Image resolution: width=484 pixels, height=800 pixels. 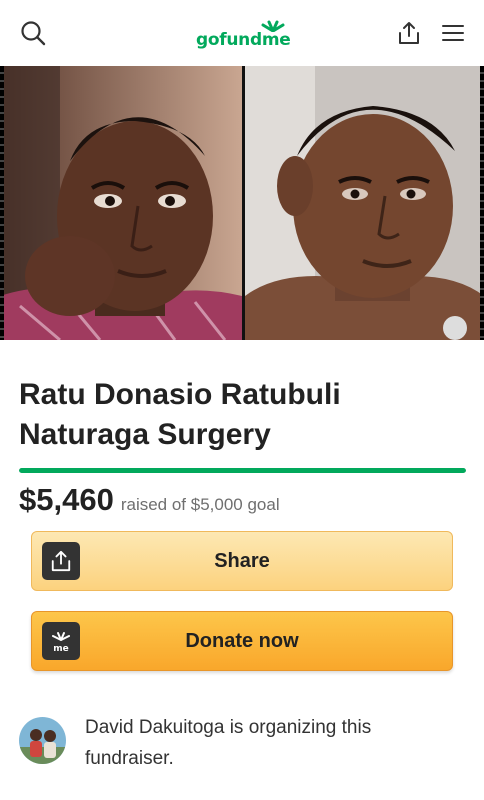 I want to click on amount-raised-row: $5,460 raised of $5,000 goal, so click(x=149, y=500).